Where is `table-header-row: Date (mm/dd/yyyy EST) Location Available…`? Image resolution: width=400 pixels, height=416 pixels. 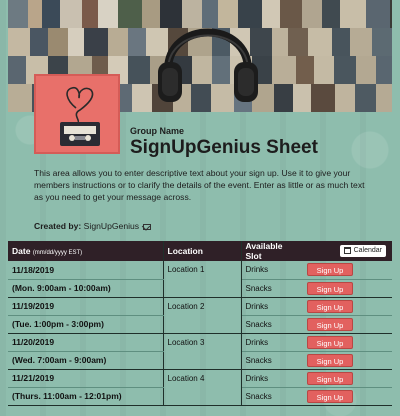
table-header-row: Date (mm/dd/yyyy EST) Location Available… is located at coordinates (200, 251).